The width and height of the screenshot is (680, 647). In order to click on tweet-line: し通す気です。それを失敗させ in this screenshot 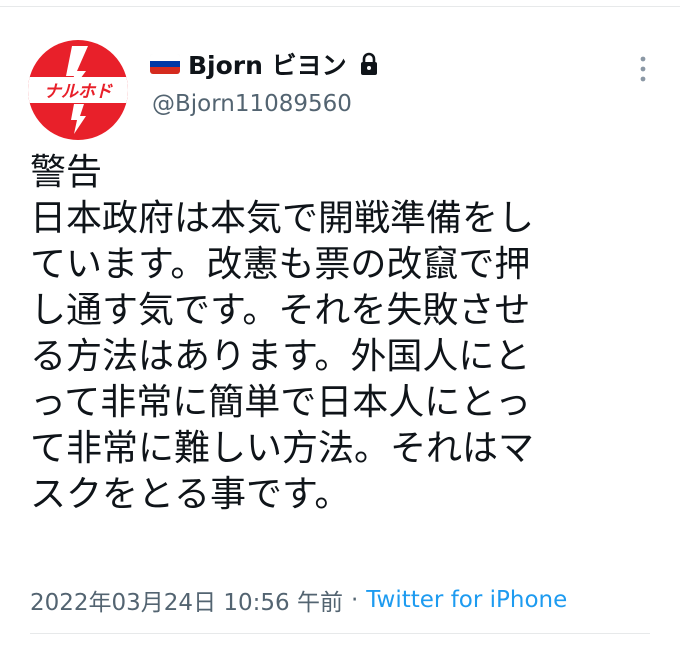, I will do `click(280, 310)`.